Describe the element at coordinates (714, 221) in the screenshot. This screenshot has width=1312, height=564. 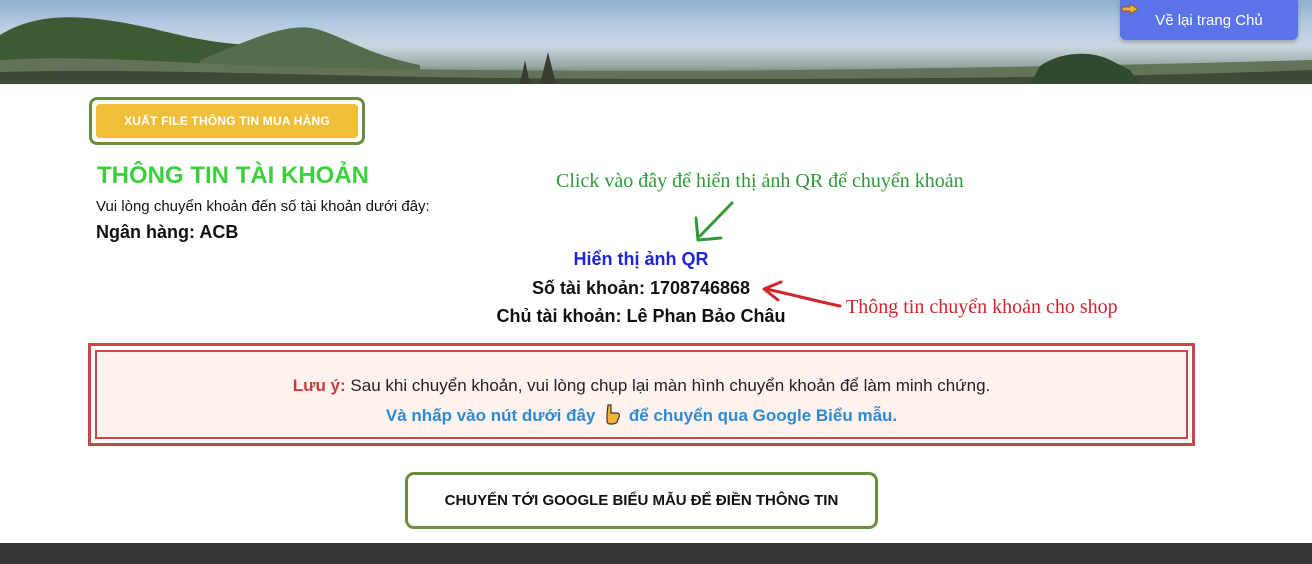
I see `green-arrow-icon` at that location.